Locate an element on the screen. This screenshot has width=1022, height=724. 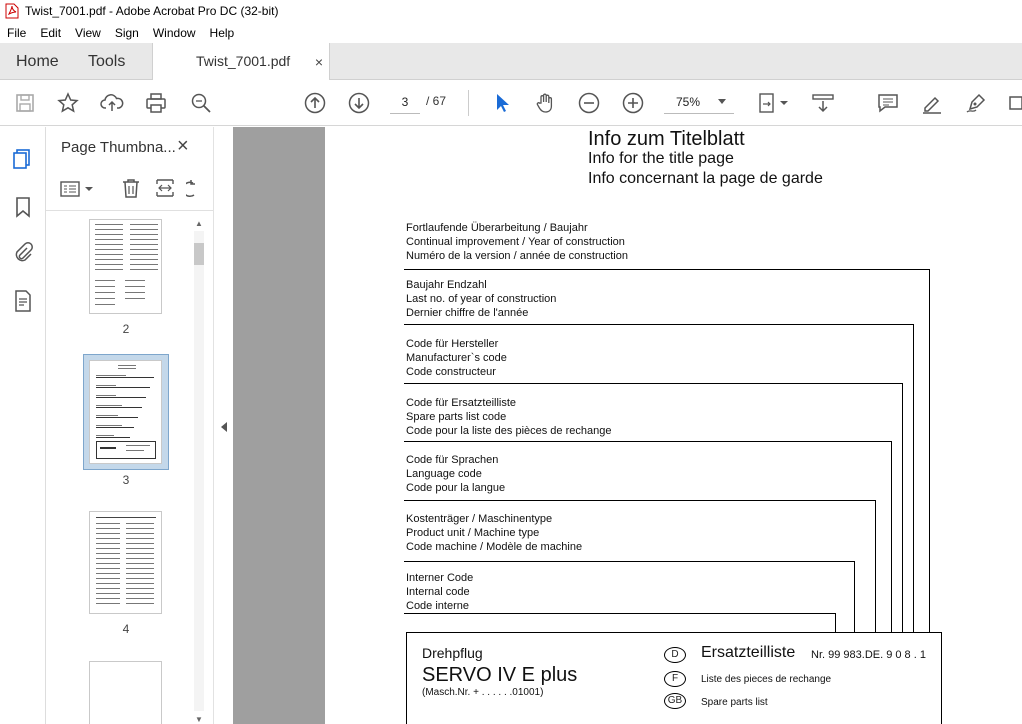
page-number-input: 3 is located at coordinates (405, 102).